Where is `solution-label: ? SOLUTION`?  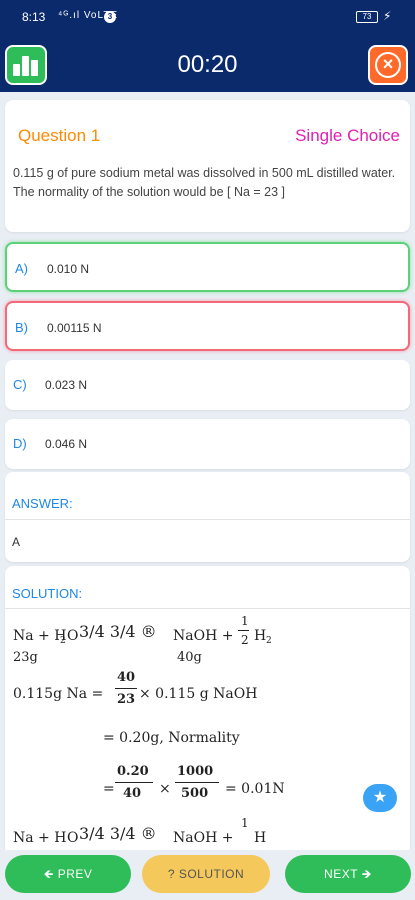 solution-label: ? SOLUTION is located at coordinates (206, 874).